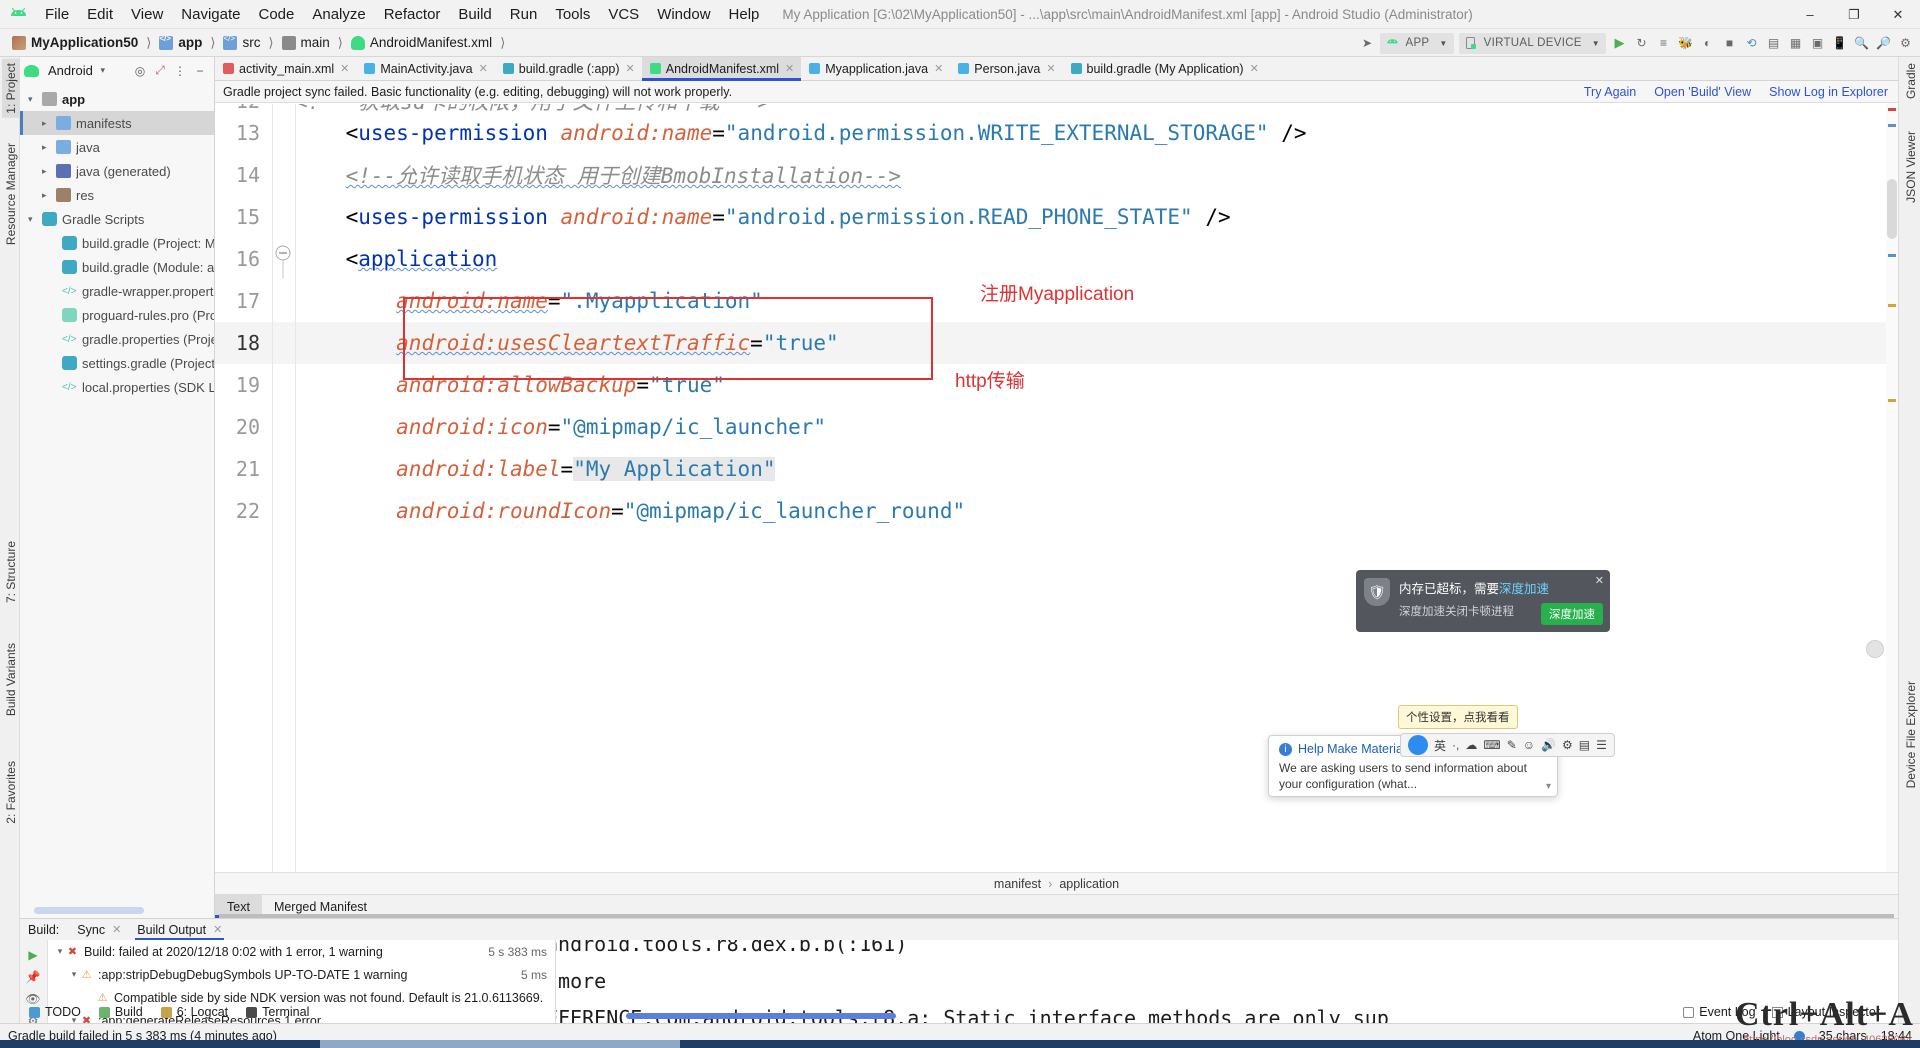 Image resolution: width=1920 pixels, height=1048 pixels. I want to click on taskbar-active-window, so click(500, 1044).